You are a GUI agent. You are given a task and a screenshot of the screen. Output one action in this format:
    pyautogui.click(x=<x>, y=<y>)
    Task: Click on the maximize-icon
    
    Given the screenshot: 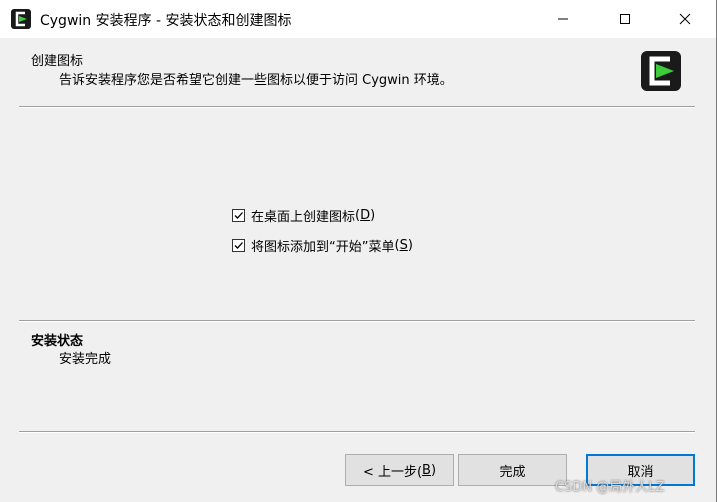 What is the action you would take?
    pyautogui.click(x=625, y=19)
    